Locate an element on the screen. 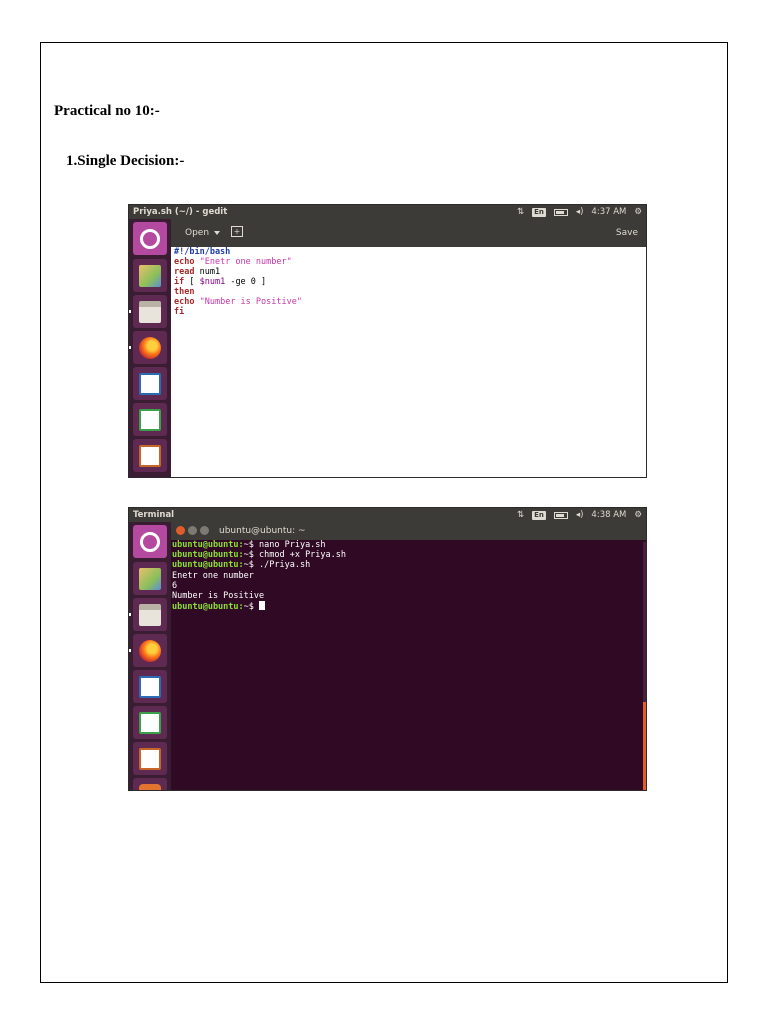 This screenshot has width=768, height=1024. code-line: fi is located at coordinates (408, 312).